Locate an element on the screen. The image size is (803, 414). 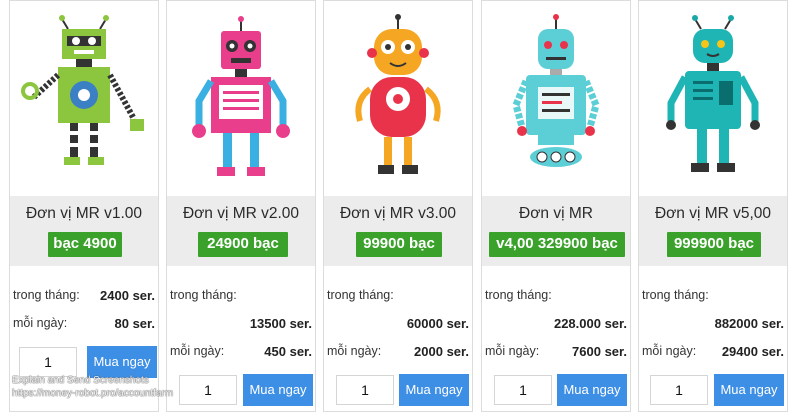
product-title: Đơn vị MR v5,00 is located at coordinates (713, 213).